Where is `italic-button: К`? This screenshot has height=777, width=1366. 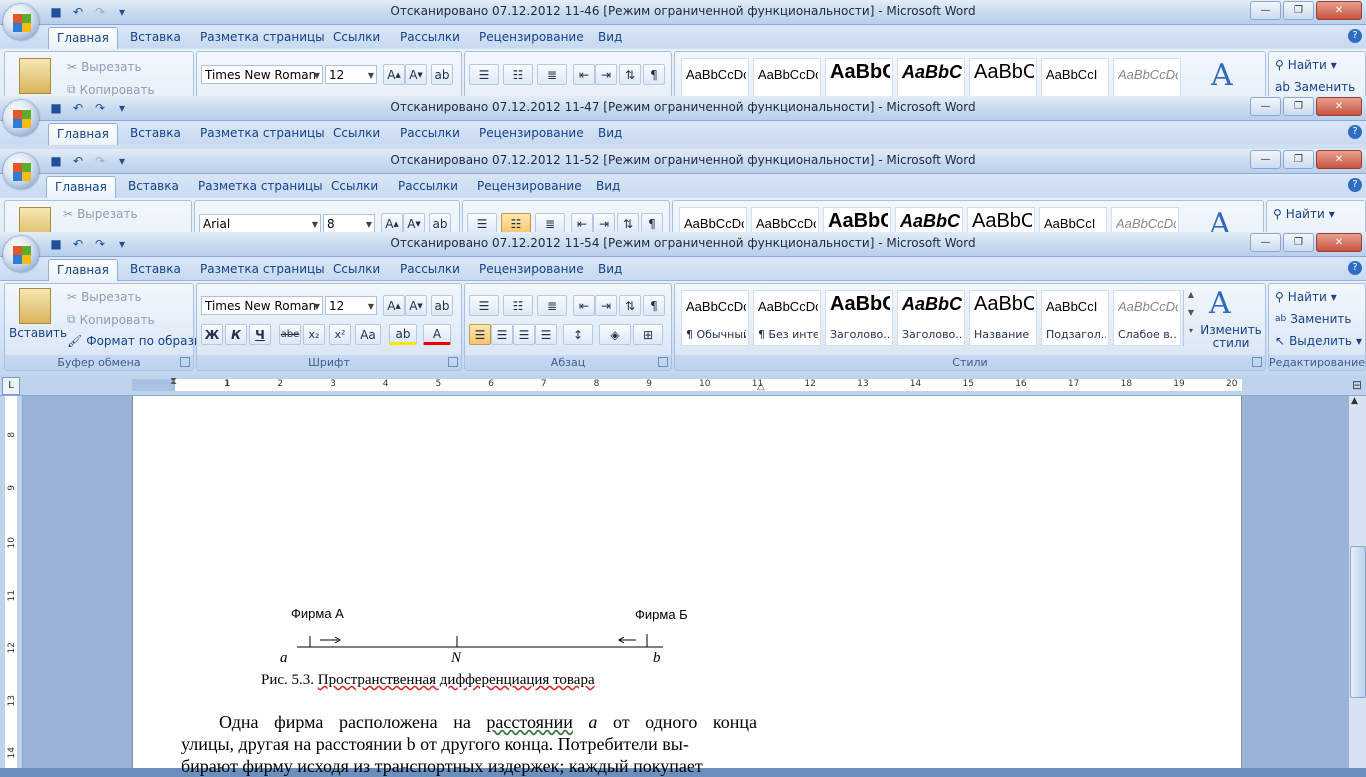 italic-button: К is located at coordinates (236, 334).